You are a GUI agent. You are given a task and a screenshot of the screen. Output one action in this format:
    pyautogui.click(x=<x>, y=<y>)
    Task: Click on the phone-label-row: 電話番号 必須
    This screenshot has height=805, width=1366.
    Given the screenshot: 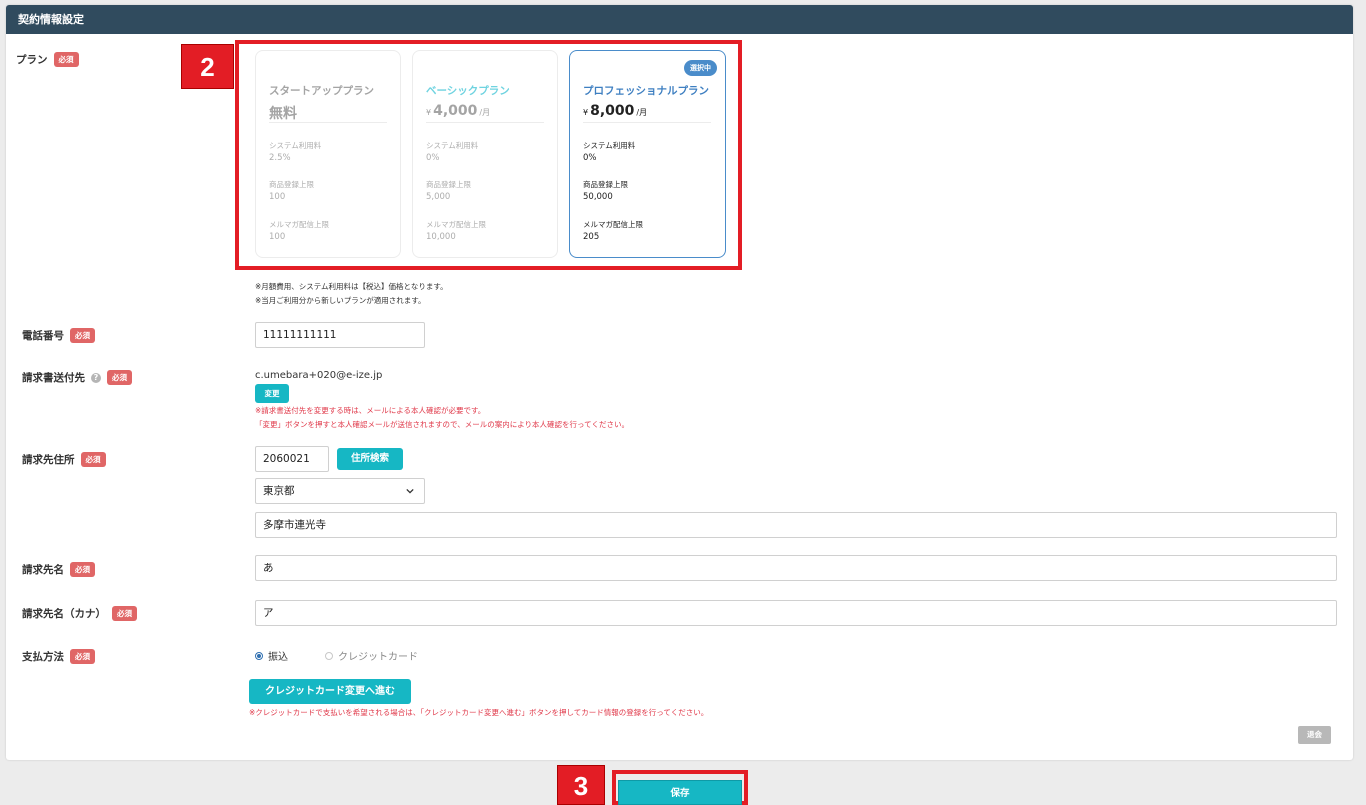 What is the action you would take?
    pyautogui.click(x=58, y=335)
    